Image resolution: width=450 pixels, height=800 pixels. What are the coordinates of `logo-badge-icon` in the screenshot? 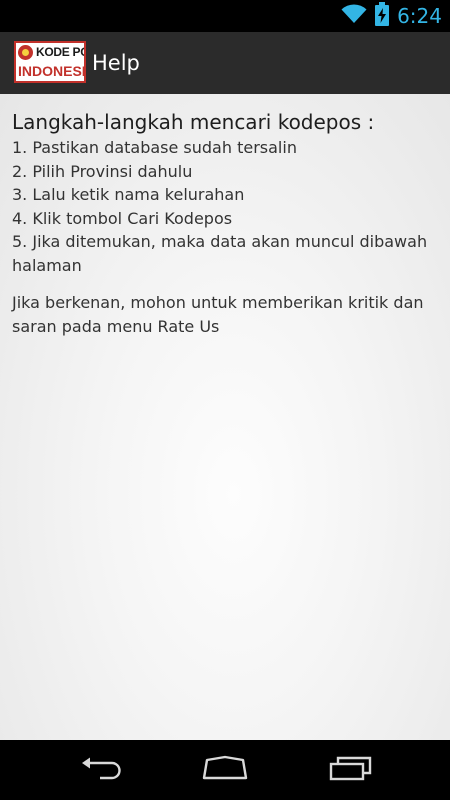 It's located at (25, 52).